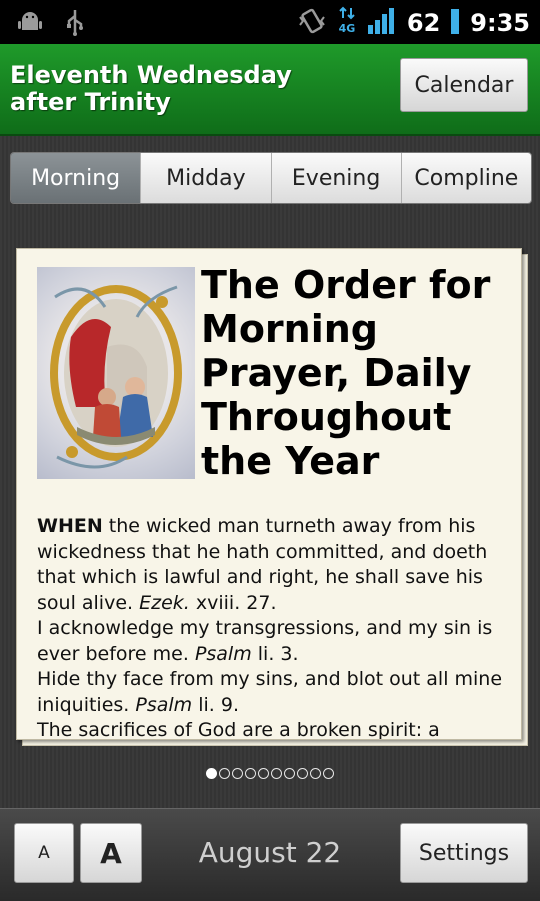 Image resolution: width=540 pixels, height=901 pixels. What do you see at coordinates (335, 178) in the screenshot?
I see `tab-evening: Evening` at bounding box center [335, 178].